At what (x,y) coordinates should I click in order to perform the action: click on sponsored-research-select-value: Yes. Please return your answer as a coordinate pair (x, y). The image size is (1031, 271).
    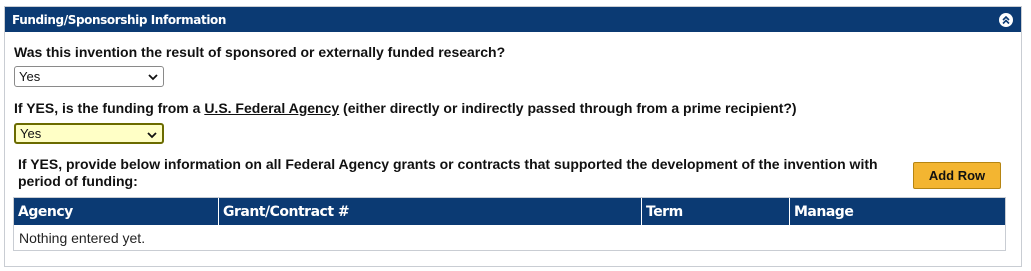
    Looking at the image, I should click on (30, 76).